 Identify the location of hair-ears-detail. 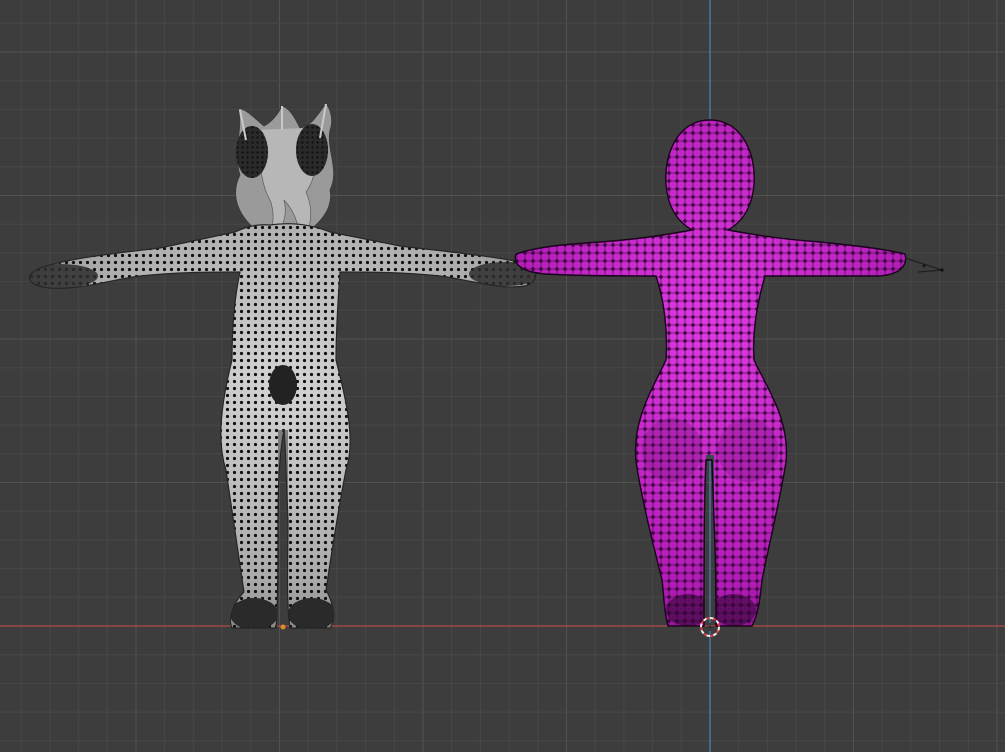
(284, 173).